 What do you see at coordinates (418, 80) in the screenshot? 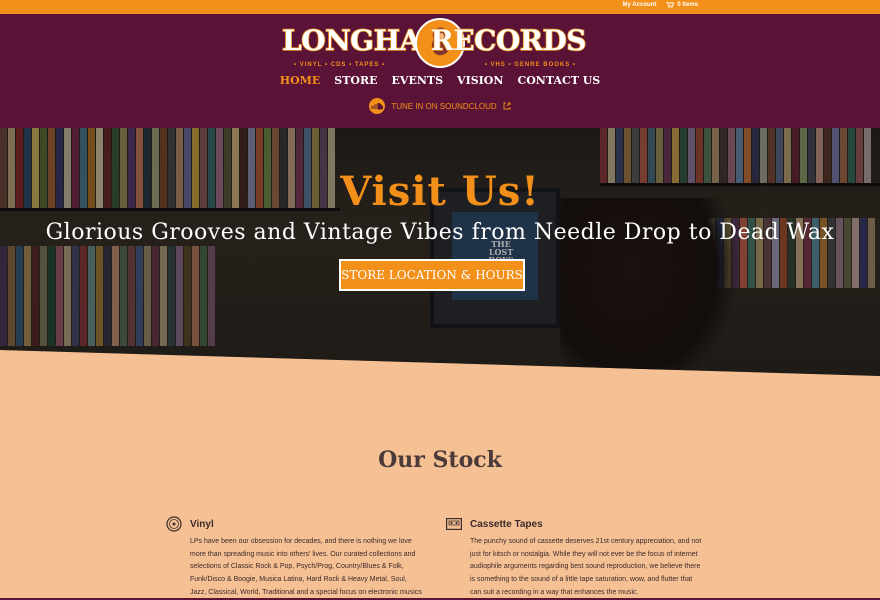
I see `nav-events: EVENTS` at bounding box center [418, 80].